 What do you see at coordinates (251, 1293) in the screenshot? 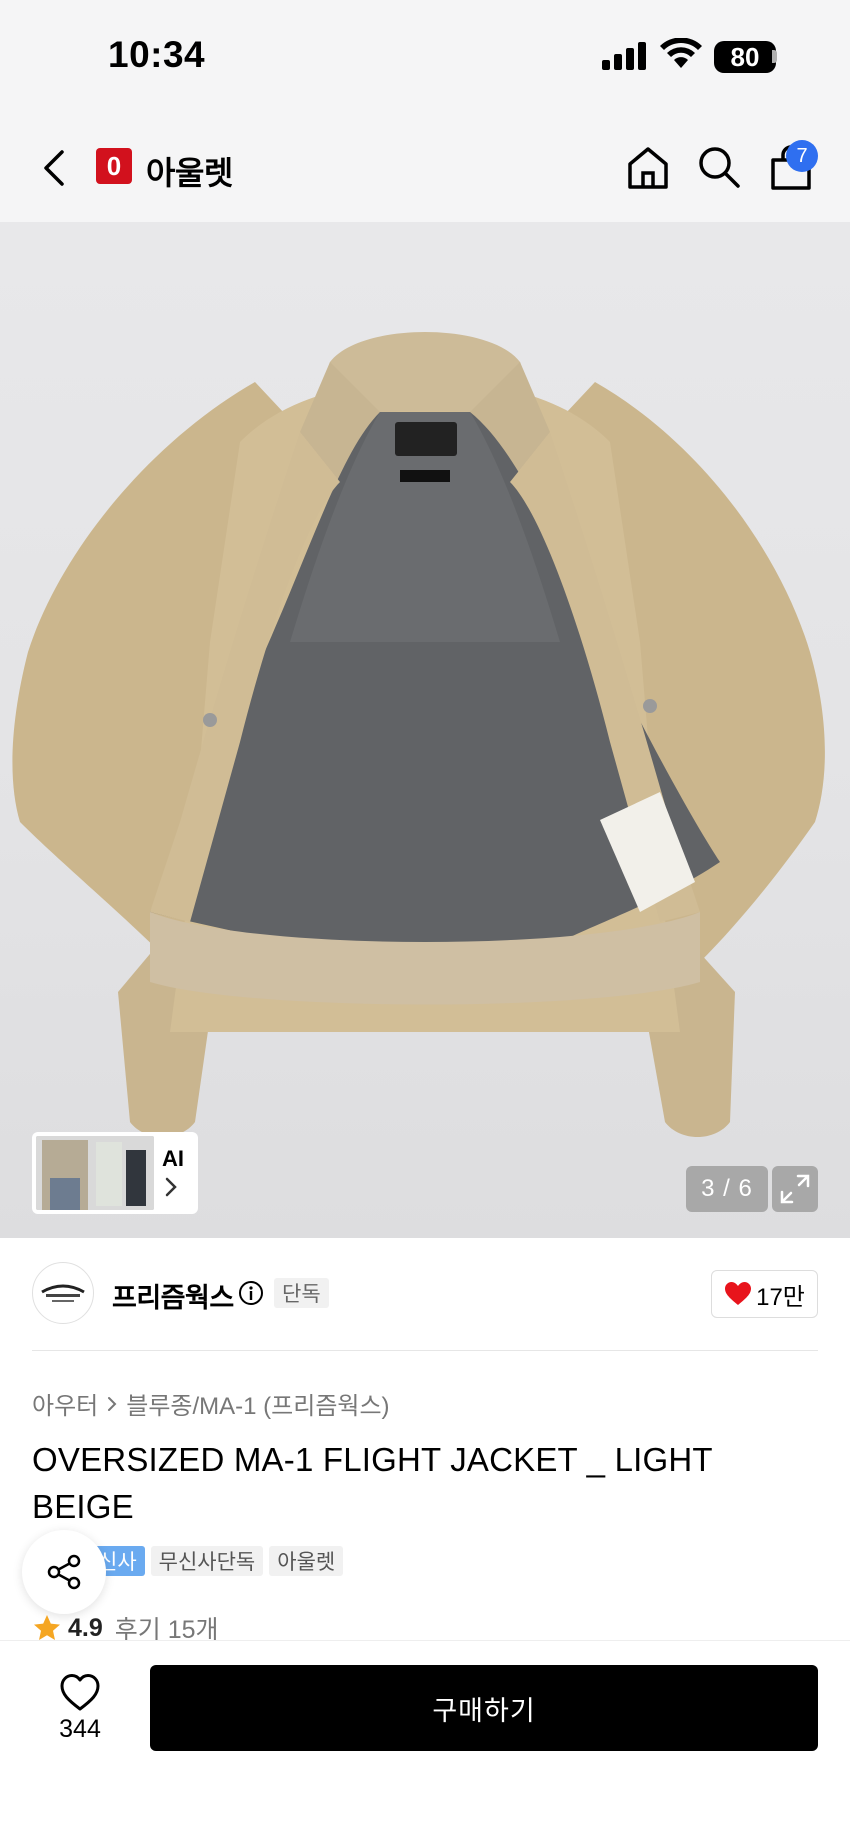
I see `info-icon` at bounding box center [251, 1293].